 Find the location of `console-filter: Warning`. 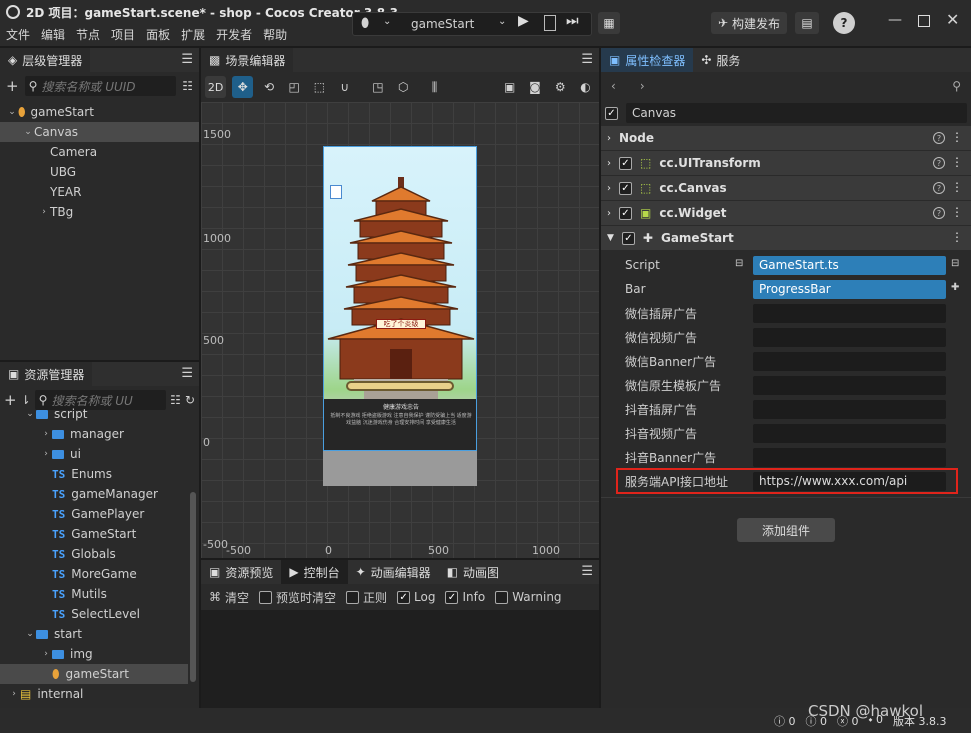

console-filter: Warning is located at coordinates (528, 597).